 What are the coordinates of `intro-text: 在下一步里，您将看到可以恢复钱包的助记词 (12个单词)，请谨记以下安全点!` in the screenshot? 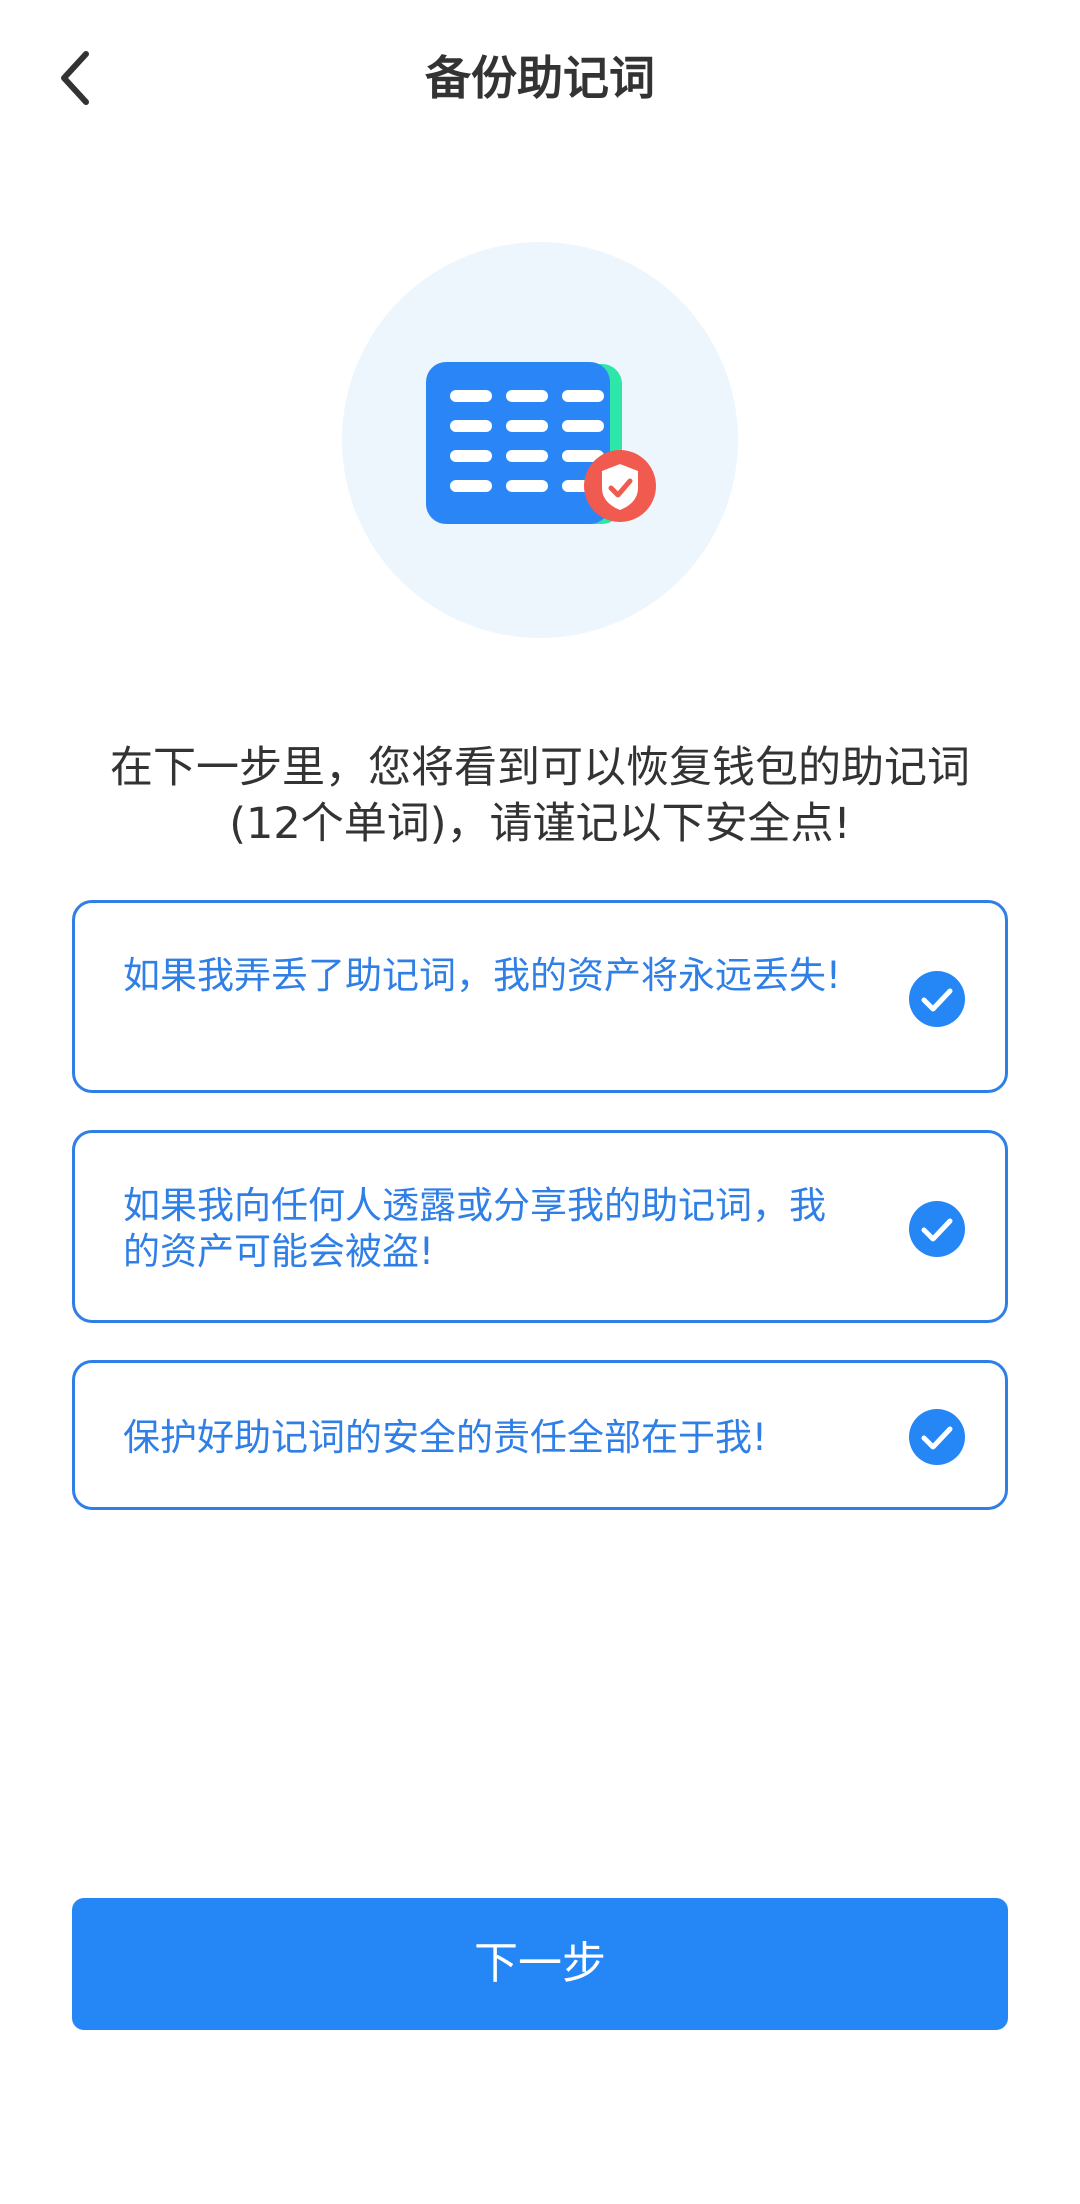 It's located at (540, 796).